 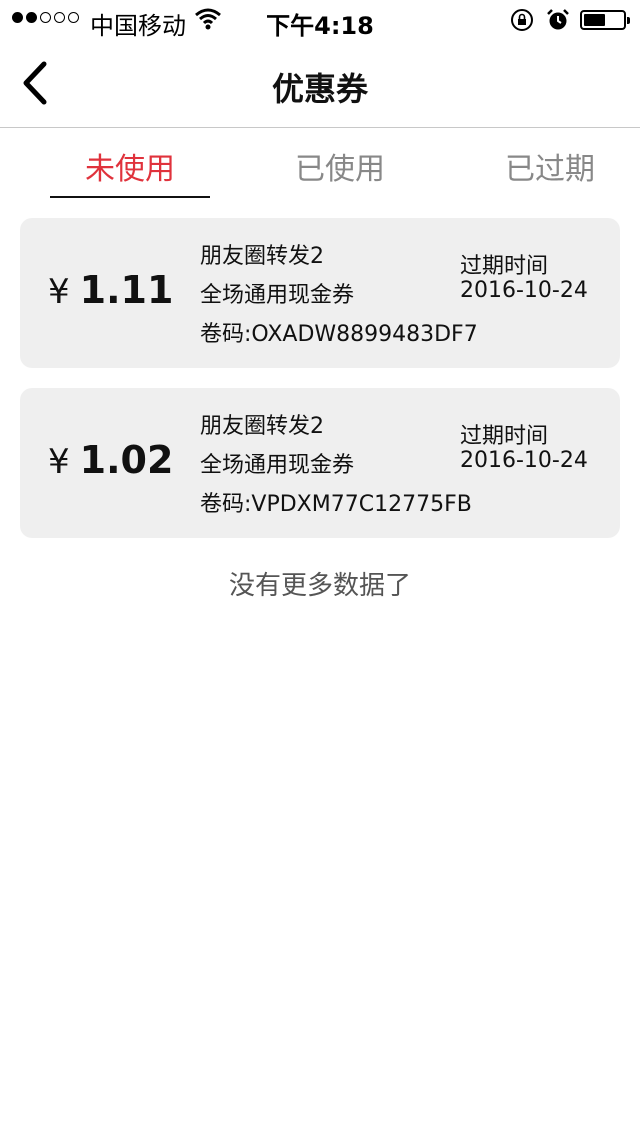 What do you see at coordinates (558, 23) in the screenshot?
I see `alarm-icon` at bounding box center [558, 23].